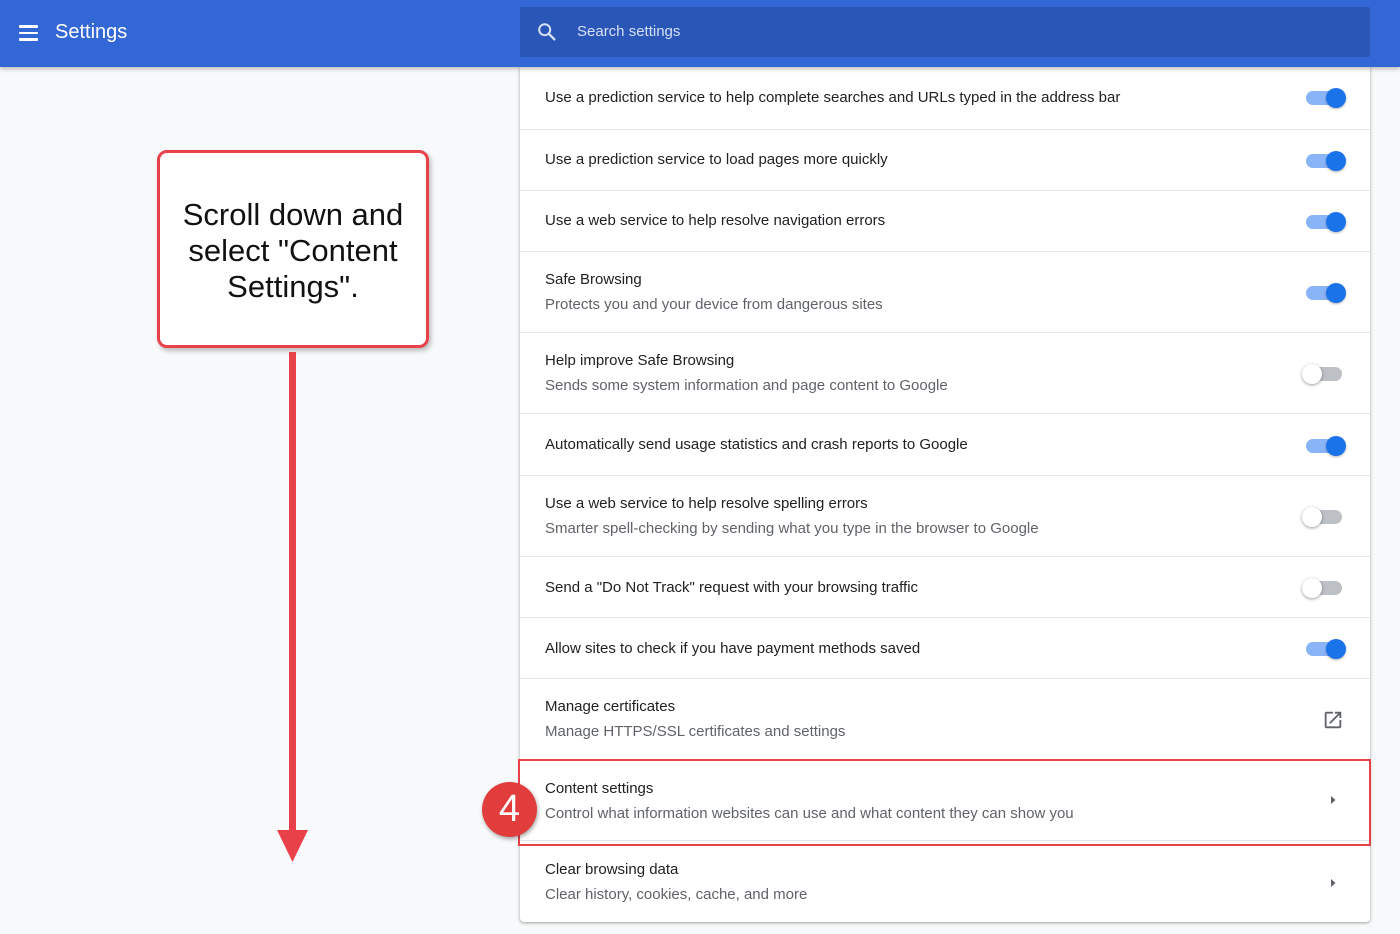 This screenshot has height=934, width=1400. What do you see at coordinates (29, 33) in the screenshot?
I see `menu-icon` at bounding box center [29, 33].